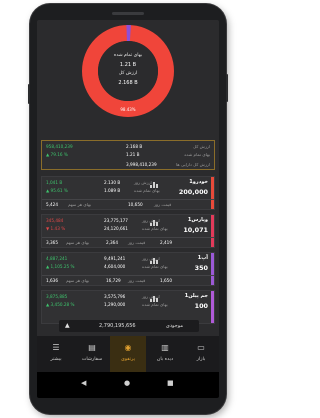 This screenshot has width=320, height=418. What do you see at coordinates (128, 347) in the screenshot?
I see `portfolio-icon: ◉` at bounding box center [128, 347].